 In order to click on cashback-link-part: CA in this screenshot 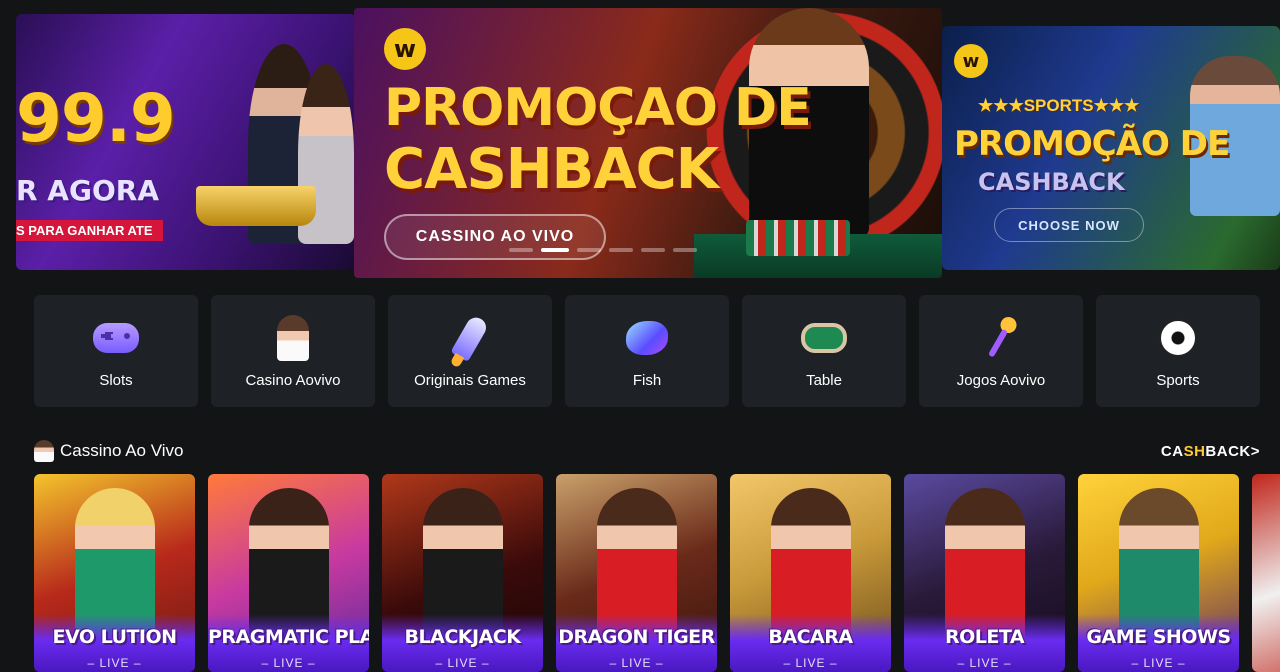, I will do `click(1172, 451)`.